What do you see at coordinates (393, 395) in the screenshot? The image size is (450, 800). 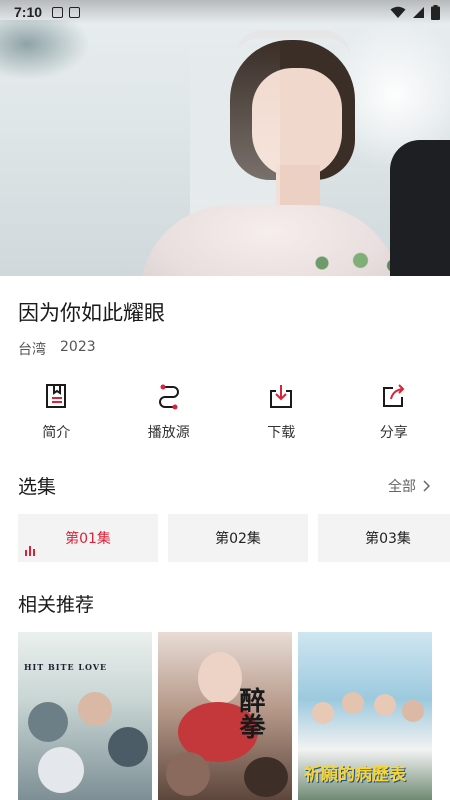 I see `share-icon` at bounding box center [393, 395].